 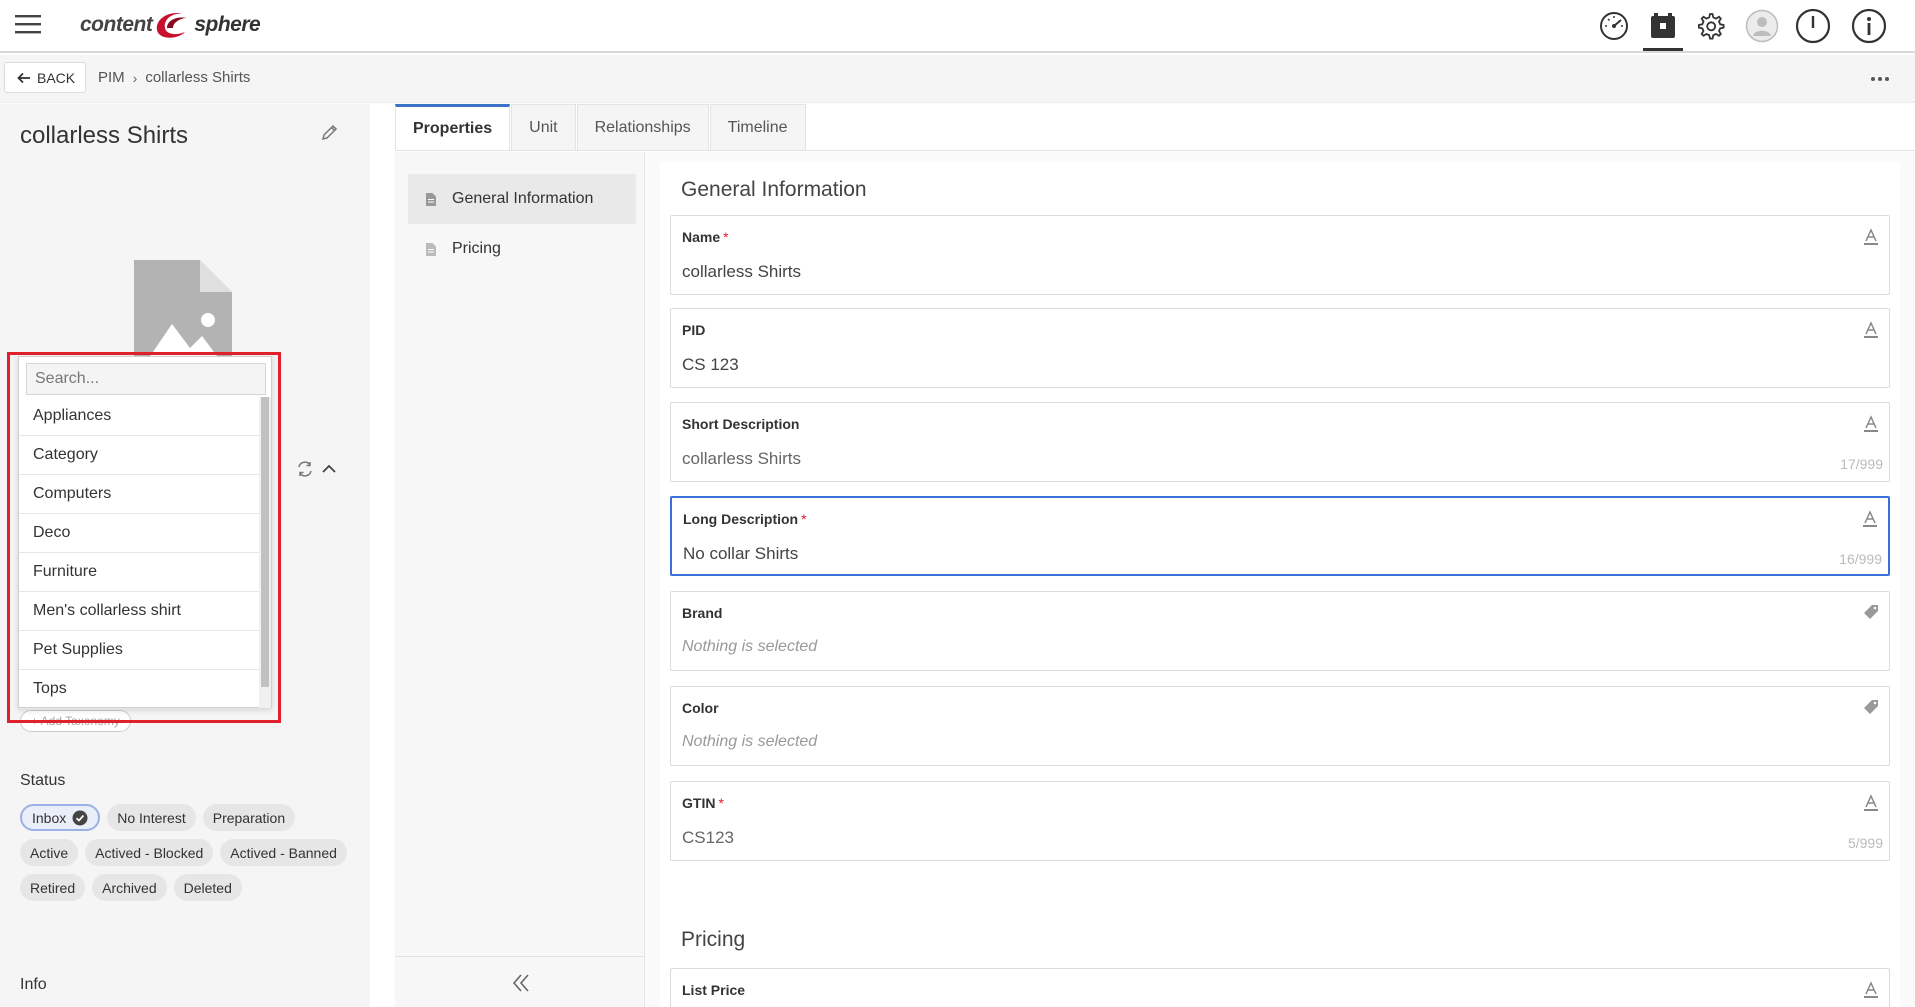 What do you see at coordinates (24, 78) in the screenshot?
I see `arrow-left-icon` at bounding box center [24, 78].